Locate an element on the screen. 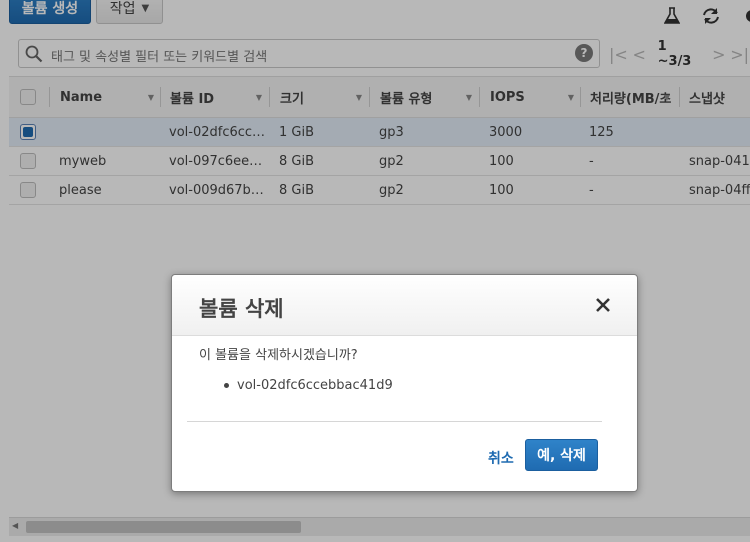  cancel-button: 취소 is located at coordinates (501, 458).